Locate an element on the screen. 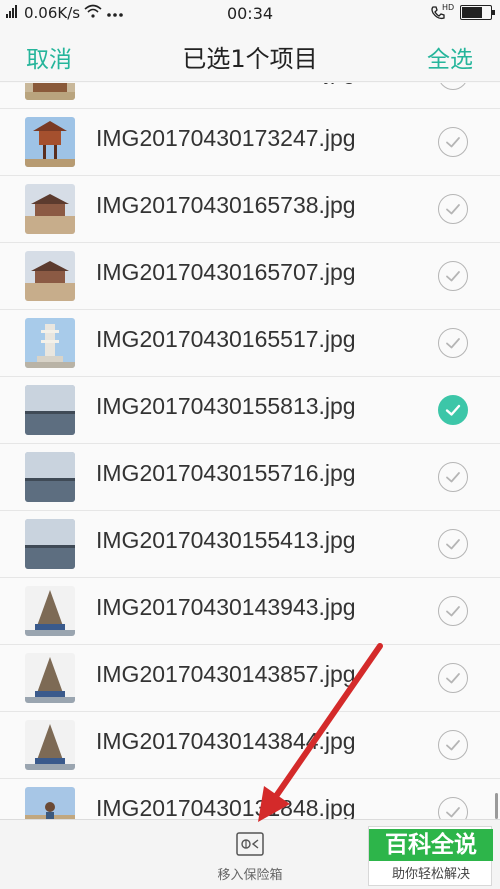 The height and width of the screenshot is (889, 500). file-row: IMG20170430165707.jpg is located at coordinates (250, 276).